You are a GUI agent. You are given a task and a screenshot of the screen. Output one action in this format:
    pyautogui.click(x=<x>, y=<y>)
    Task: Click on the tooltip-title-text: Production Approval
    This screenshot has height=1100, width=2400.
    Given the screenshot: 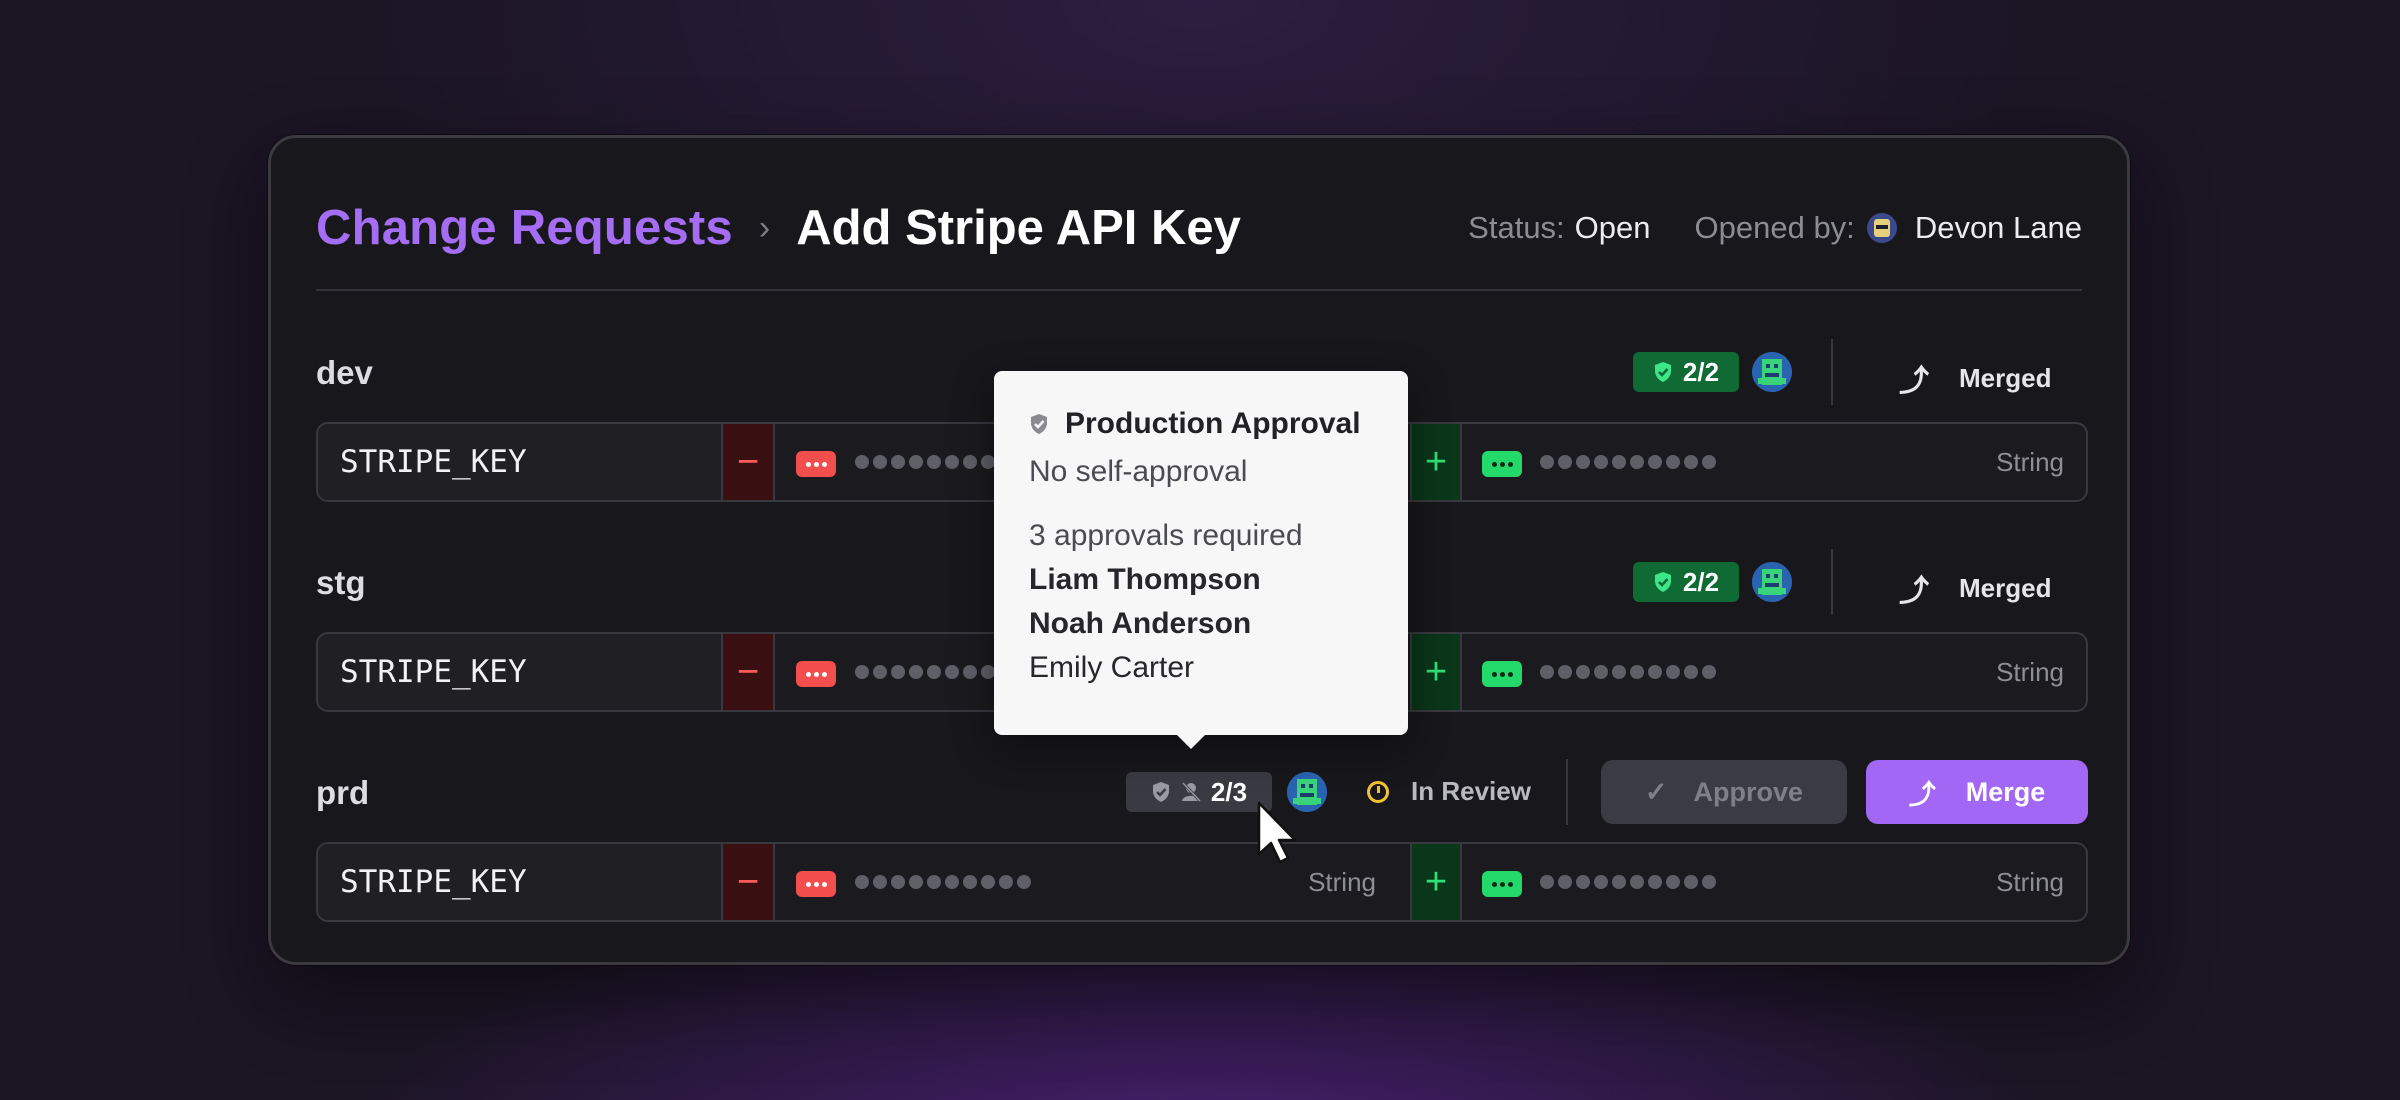 What is the action you would take?
    pyautogui.click(x=1213, y=423)
    